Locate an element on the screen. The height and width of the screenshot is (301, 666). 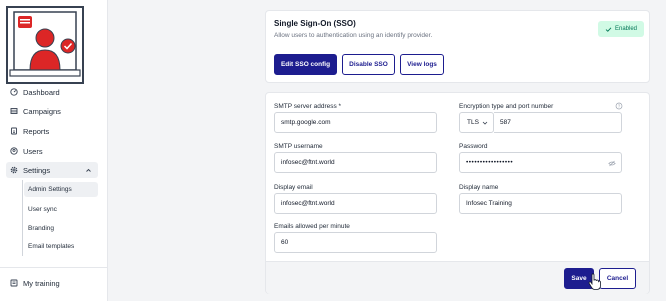
chevron-down-icon is located at coordinates (485, 123).